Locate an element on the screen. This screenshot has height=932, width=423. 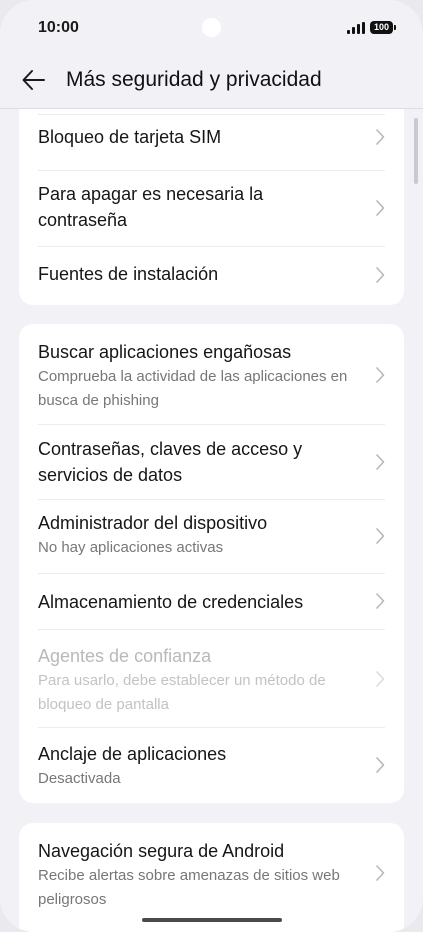
row-subtitle: Desactivada is located at coordinates (79, 778).